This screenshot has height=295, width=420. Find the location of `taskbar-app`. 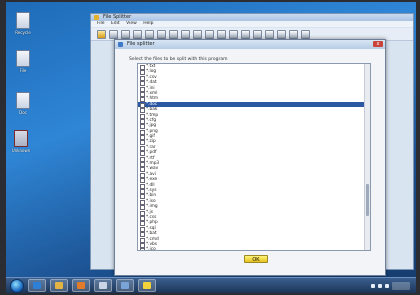

taskbar-app is located at coordinates (103, 285).